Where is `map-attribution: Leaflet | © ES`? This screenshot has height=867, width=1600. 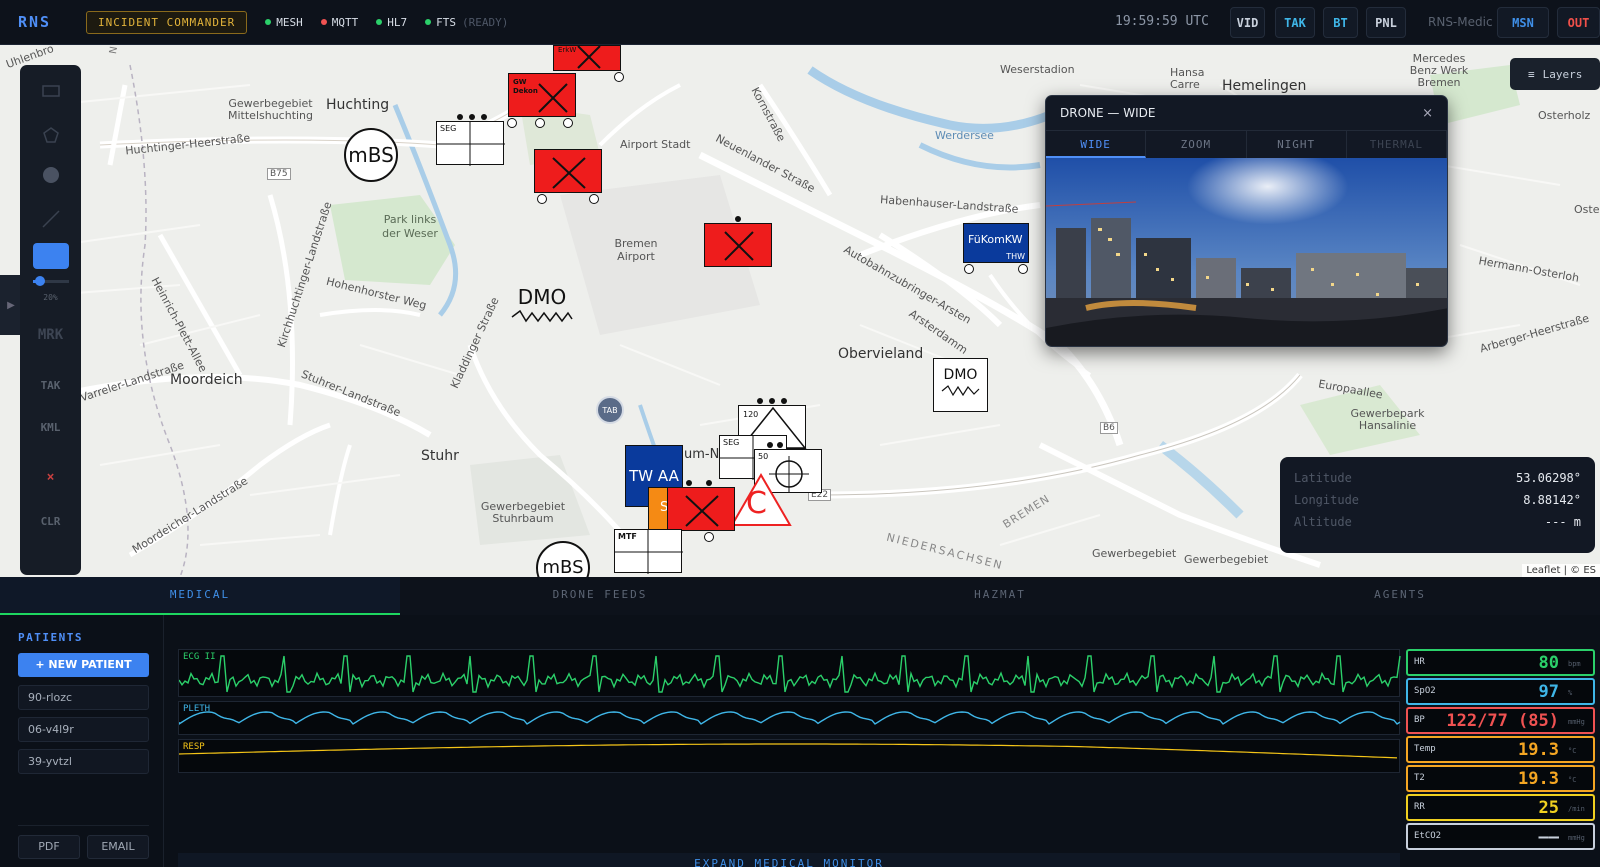
map-attribution: Leaflet | © ES is located at coordinates (1561, 570).